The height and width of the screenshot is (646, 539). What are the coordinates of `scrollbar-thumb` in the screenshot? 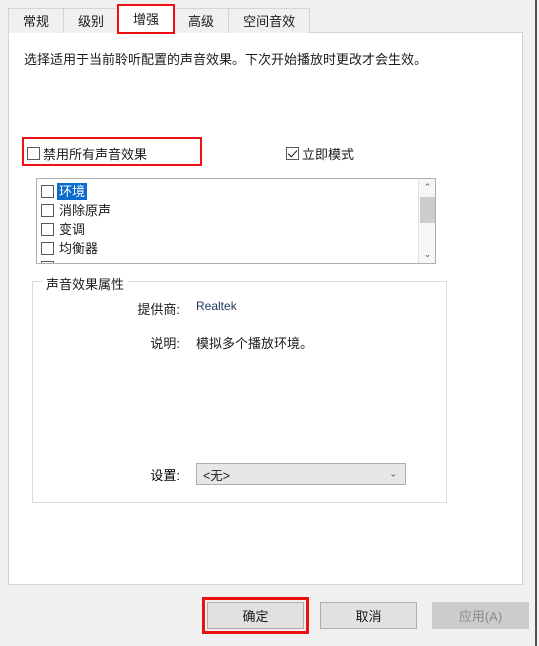 It's located at (427, 210).